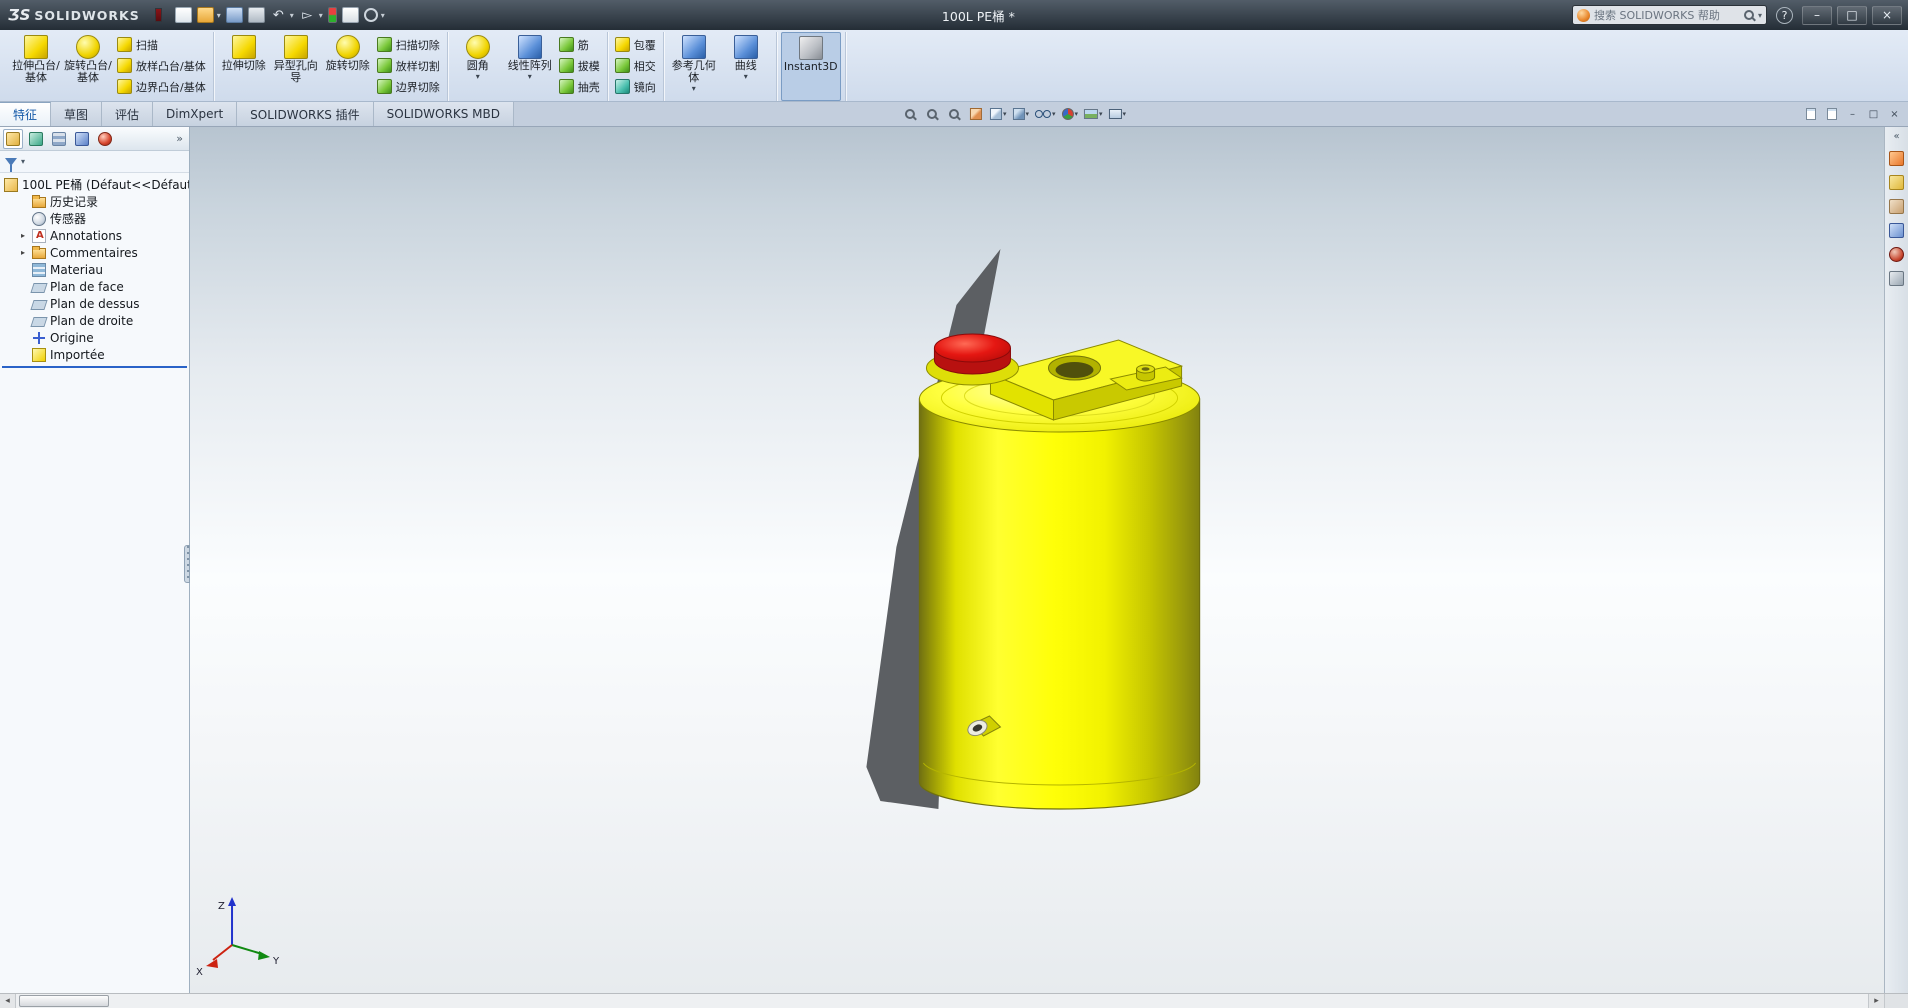 The width and height of the screenshot is (1908, 1008). Describe the element at coordinates (94, 201) in the screenshot. I see `tree-item-history: 历史记录` at that location.